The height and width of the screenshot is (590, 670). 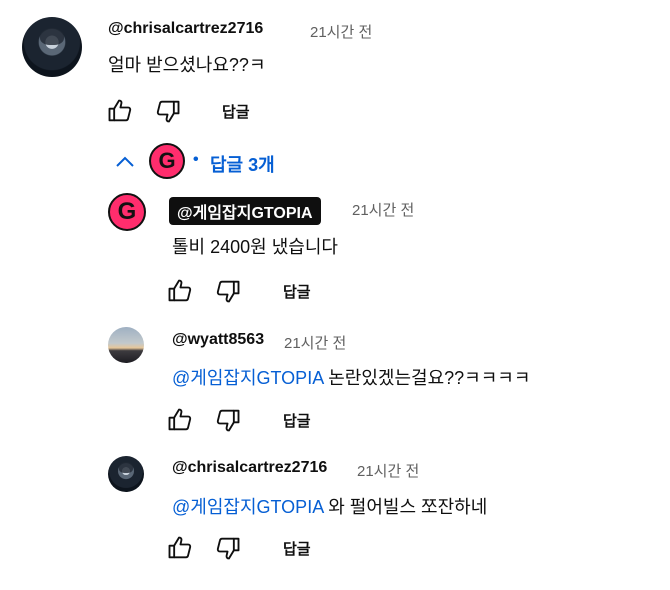 I want to click on avatar-letter: G, so click(x=127, y=211).